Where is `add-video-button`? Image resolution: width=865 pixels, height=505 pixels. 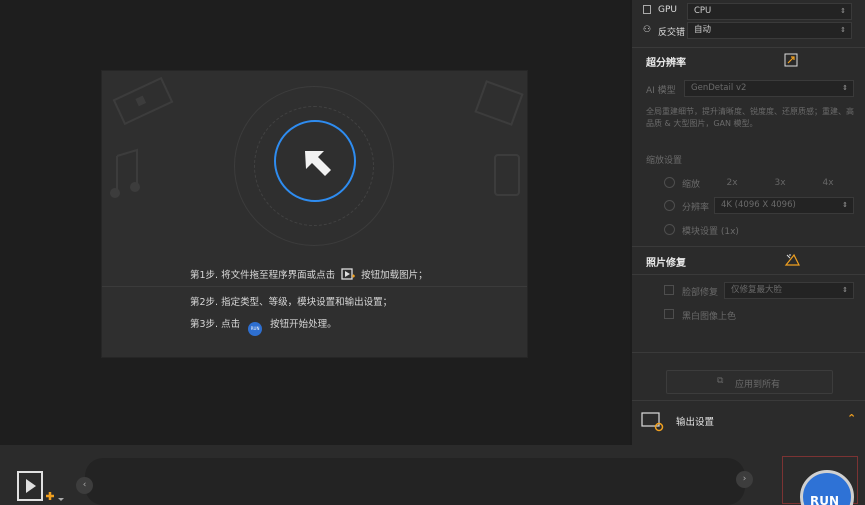
add-video-button is located at coordinates (40, 487).